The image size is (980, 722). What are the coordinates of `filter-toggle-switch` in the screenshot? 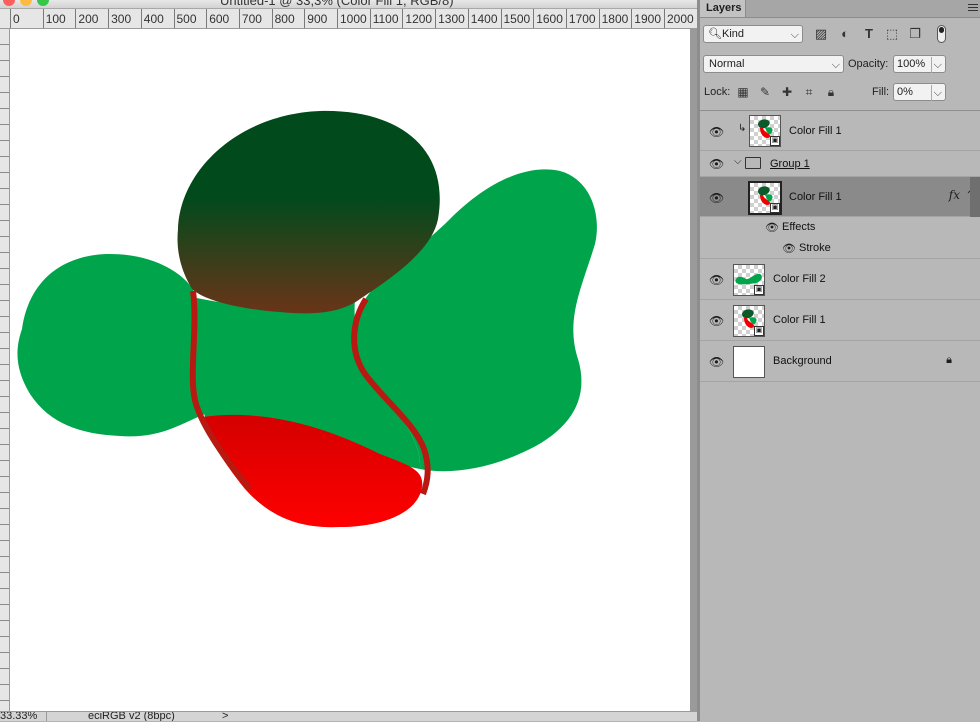 It's located at (941, 34).